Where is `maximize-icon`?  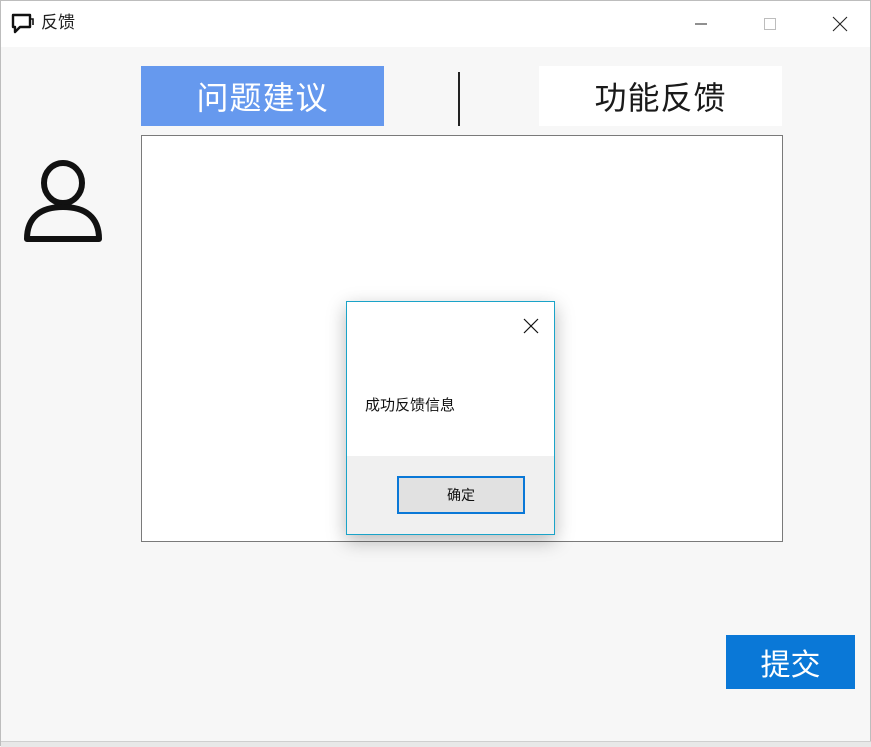
maximize-icon is located at coordinates (770, 24).